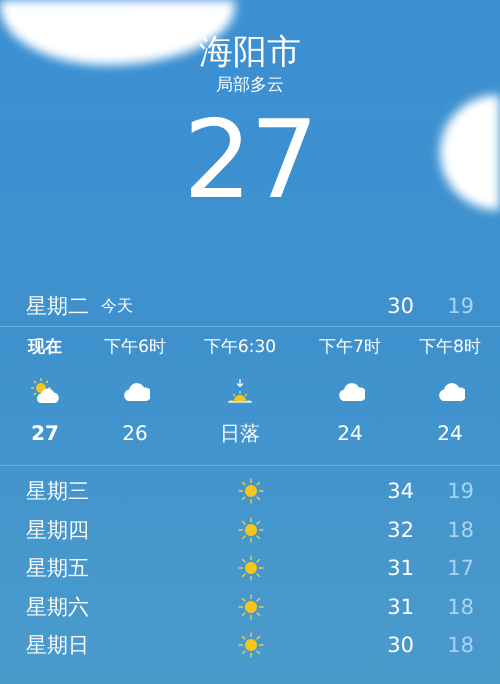 This screenshot has width=500, height=684. What do you see at coordinates (45, 347) in the screenshot?
I see `hour-label: 现在` at bounding box center [45, 347].